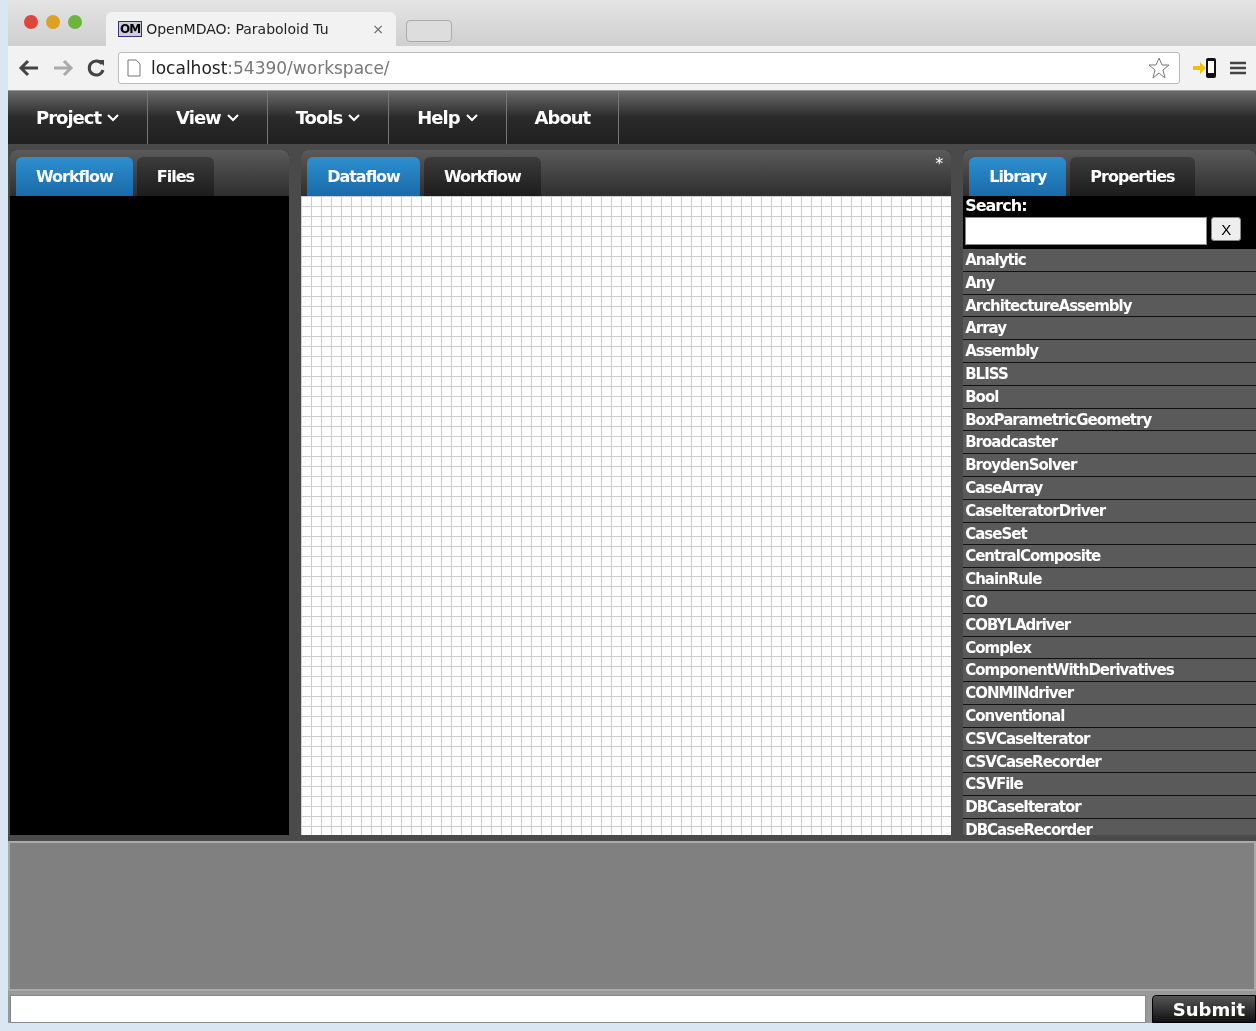 Image resolution: width=1256 pixels, height=1031 pixels. Describe the element at coordinates (378, 29) in the screenshot. I see `tab-close-button: ×` at that location.